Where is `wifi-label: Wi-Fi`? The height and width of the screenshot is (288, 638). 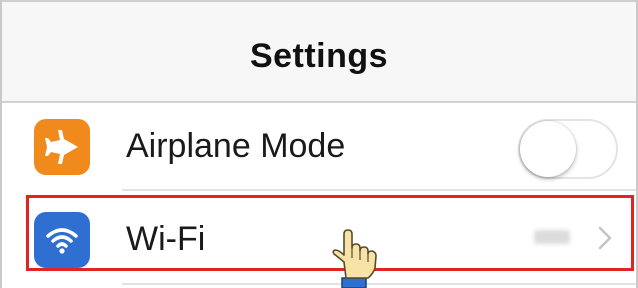 wifi-label: Wi-Fi is located at coordinates (166, 239).